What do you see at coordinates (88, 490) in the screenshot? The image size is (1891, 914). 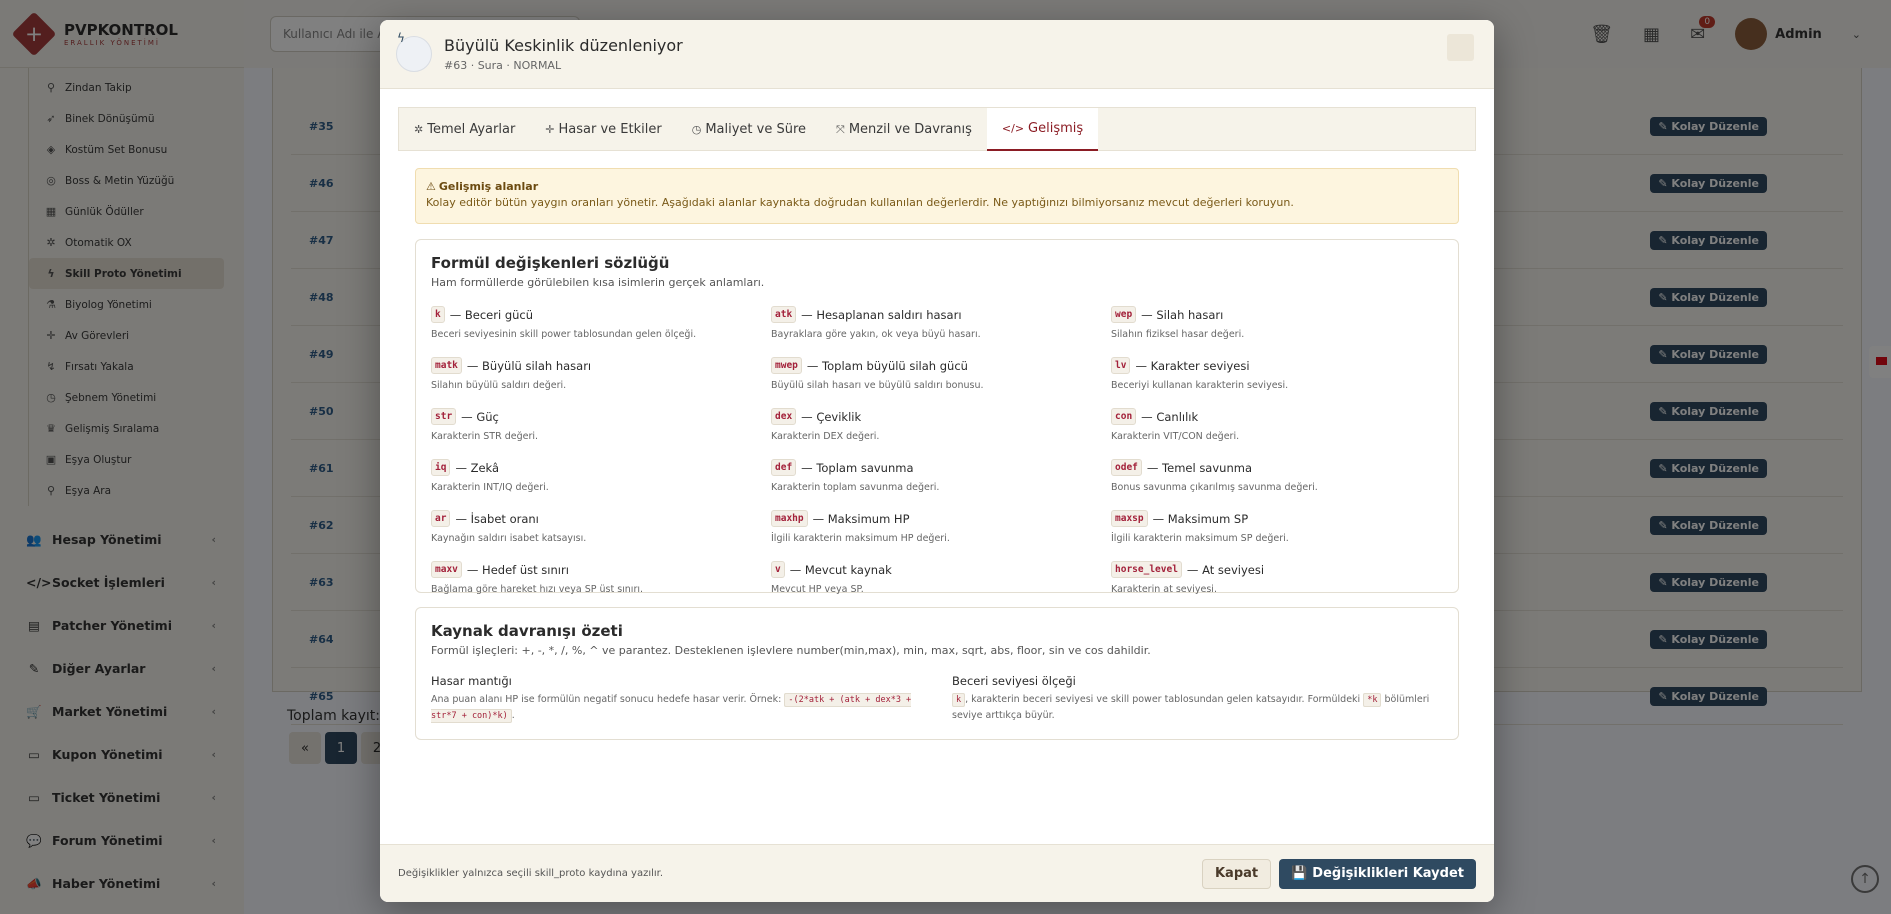 I see `sidebar-sub-item-label: Eşya Ara` at bounding box center [88, 490].